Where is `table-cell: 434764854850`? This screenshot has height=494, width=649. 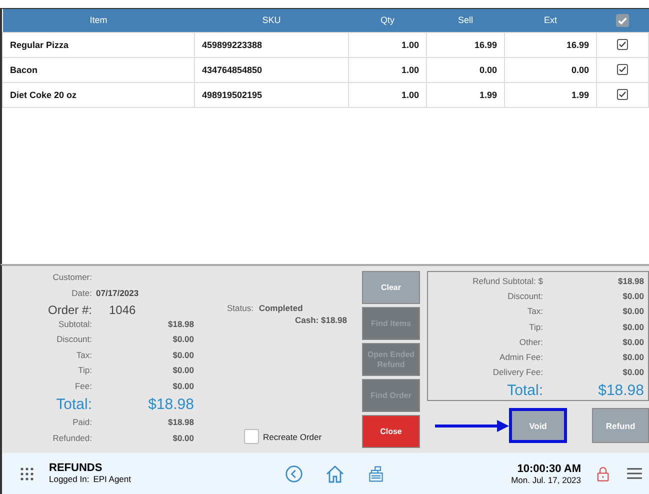
table-cell: 434764854850 is located at coordinates (271, 69).